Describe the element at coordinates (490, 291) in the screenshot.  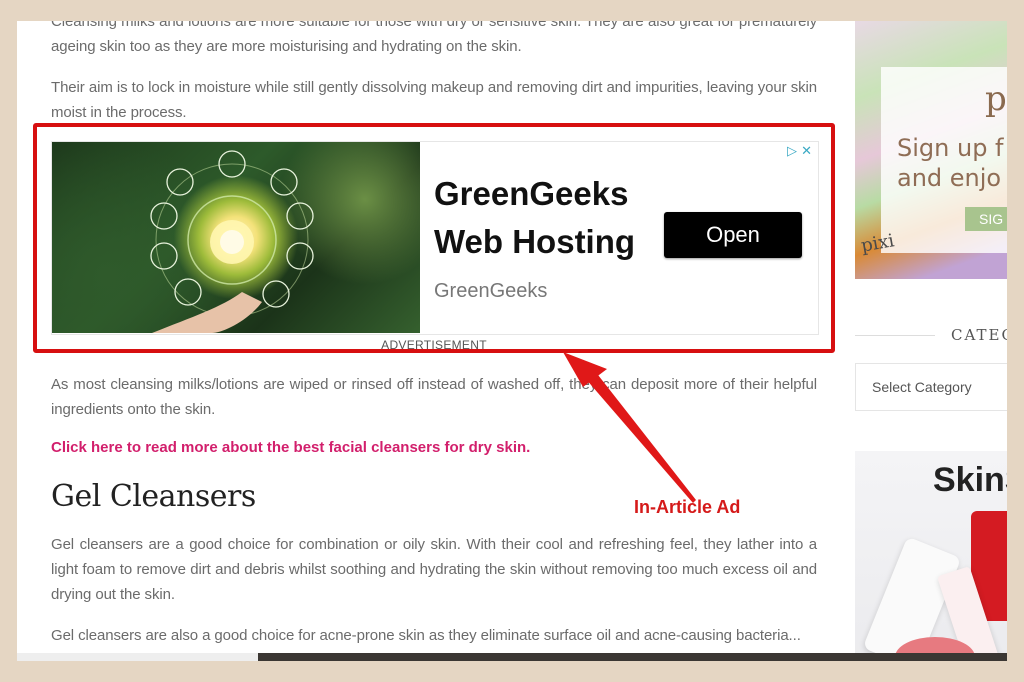
I see `ad-advertiser: GreenGeeks` at that location.